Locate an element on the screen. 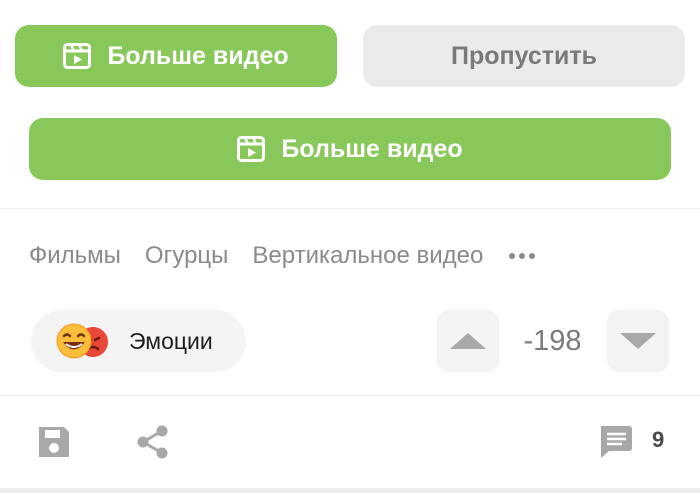  arrow-up-icon is located at coordinates (468, 341).